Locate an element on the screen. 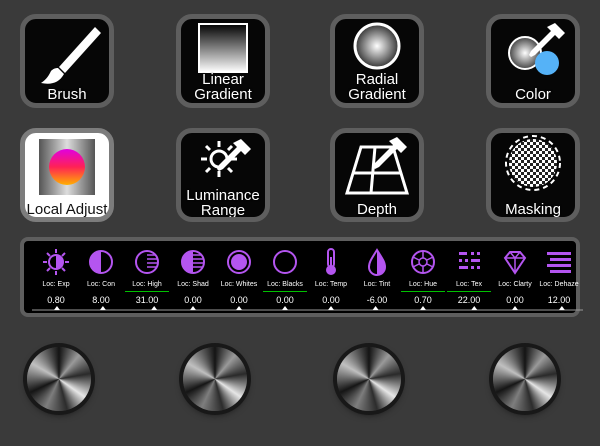  tool-label: Local Adjust is located at coordinates (67, 209).